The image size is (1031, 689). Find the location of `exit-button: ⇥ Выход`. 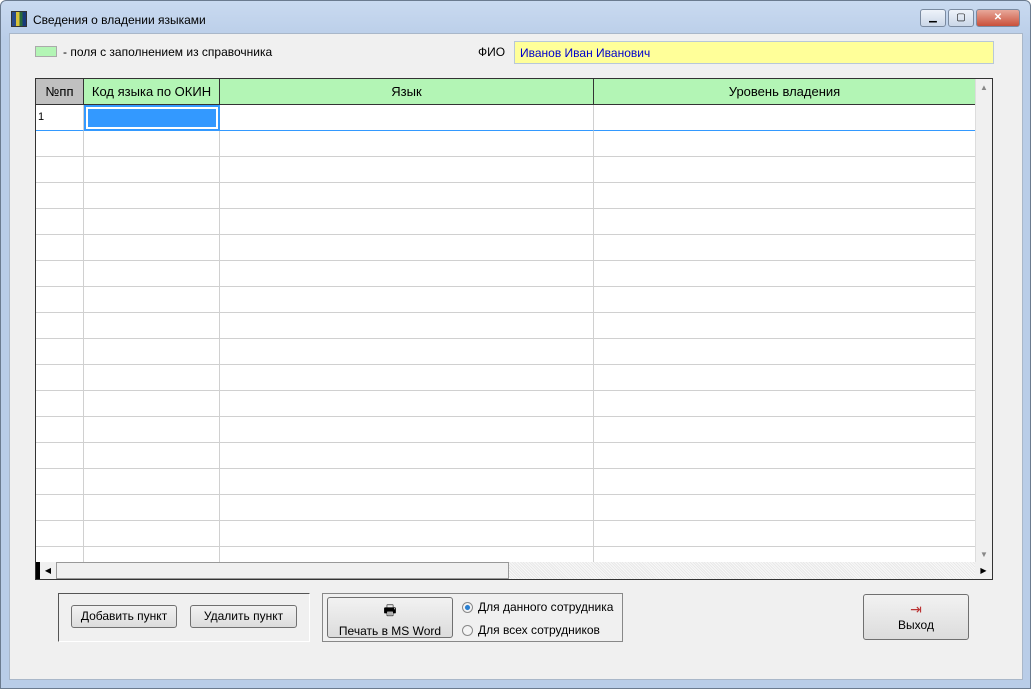

exit-button: ⇥ Выход is located at coordinates (916, 617).